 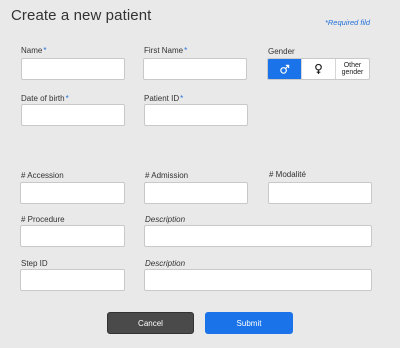 What do you see at coordinates (281, 51) in the screenshot?
I see `gender-label: Gender` at bounding box center [281, 51].